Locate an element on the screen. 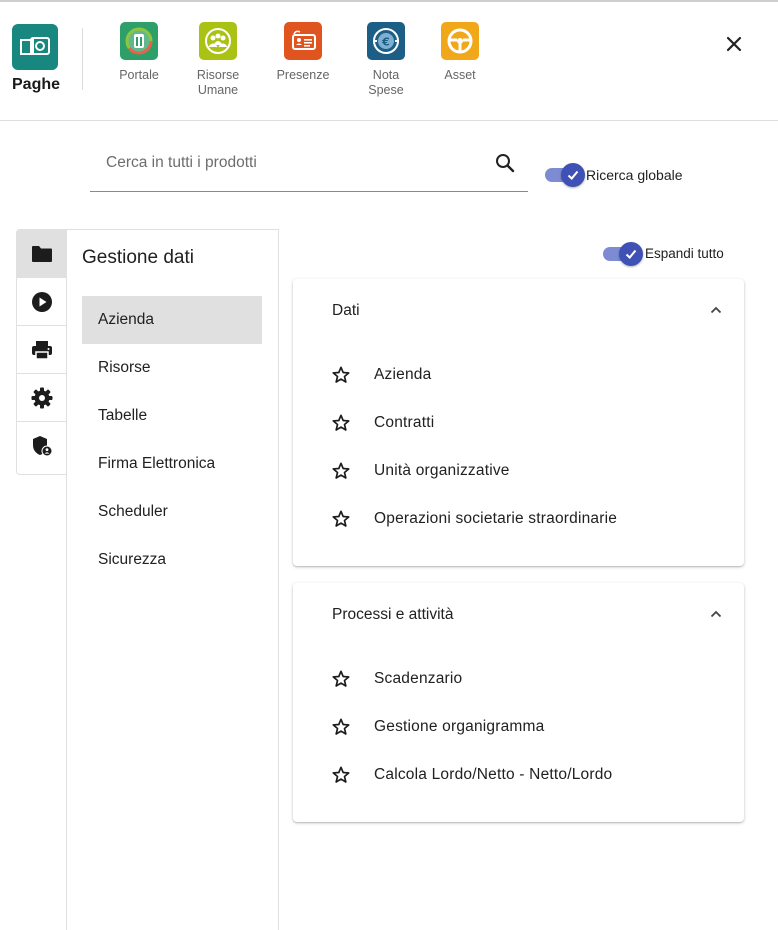 This screenshot has width=778, height=930. rail-print is located at coordinates (42, 350).